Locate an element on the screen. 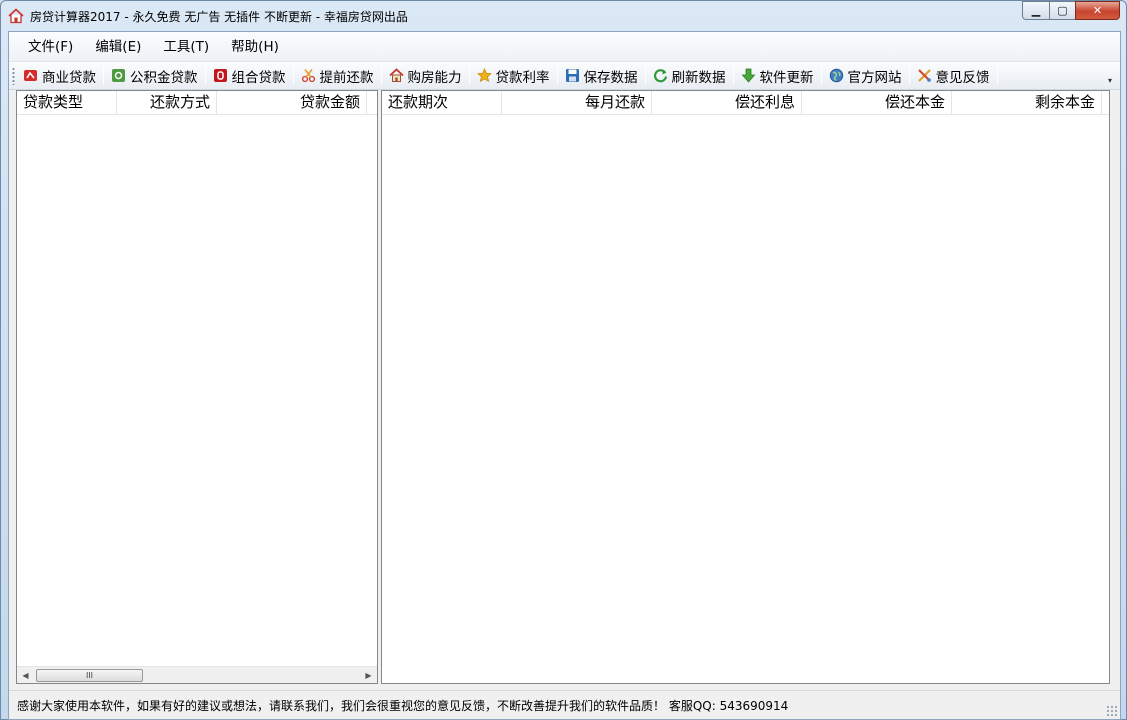 Image resolution: width=1127 pixels, height=720 pixels. combined-loan-button: 组合贷款 is located at coordinates (249, 76).